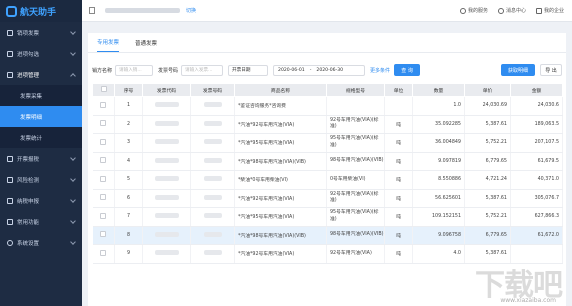  I want to click on cell-unit, so click(398, 106).